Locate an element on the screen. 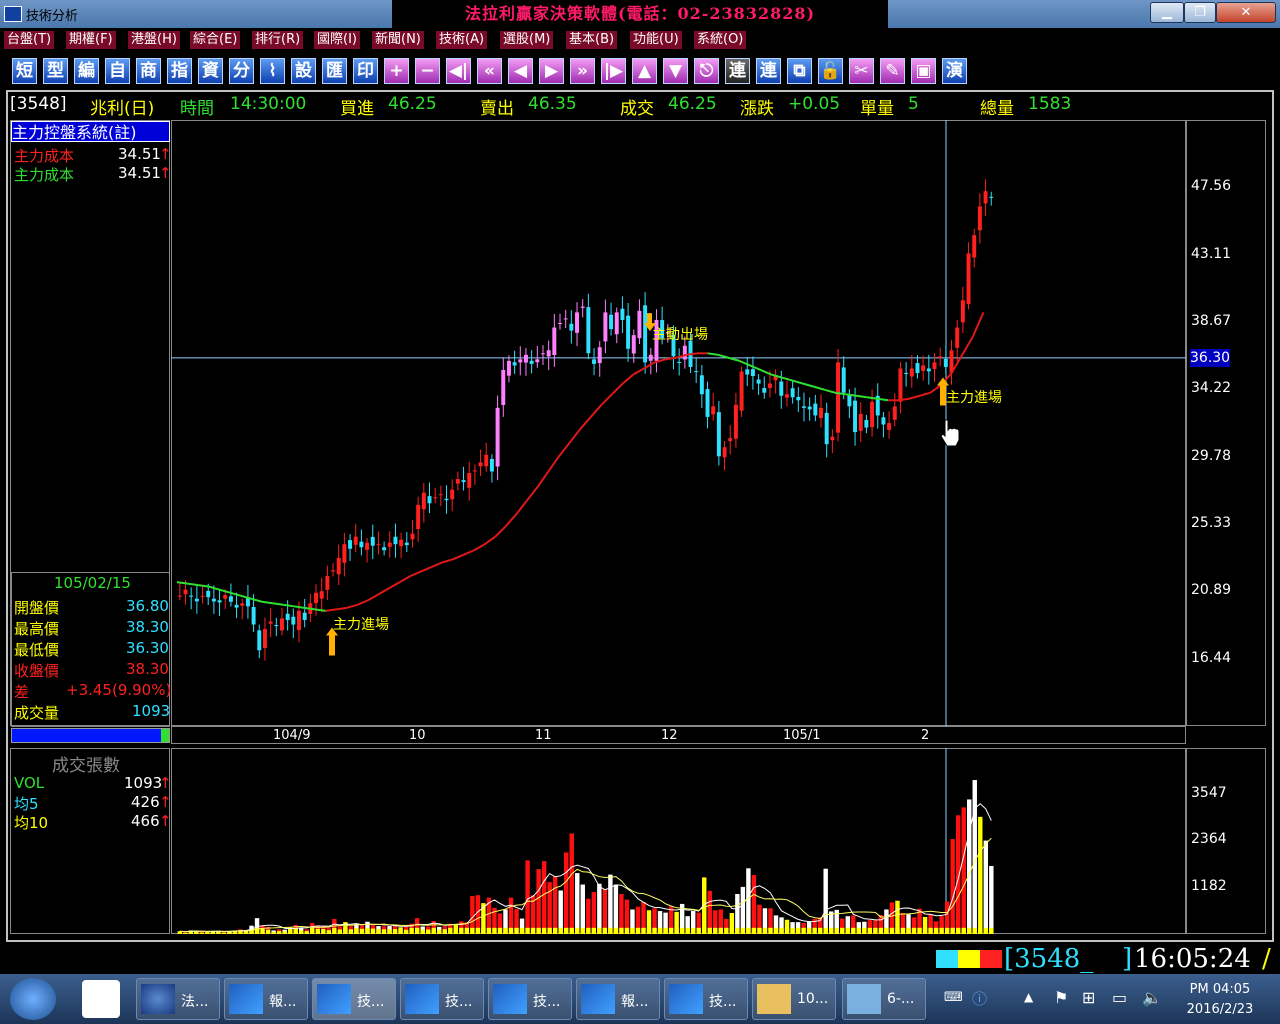 The height and width of the screenshot is (1024, 1280). toolbar-btn-6: 資 is located at coordinates (210, 71).